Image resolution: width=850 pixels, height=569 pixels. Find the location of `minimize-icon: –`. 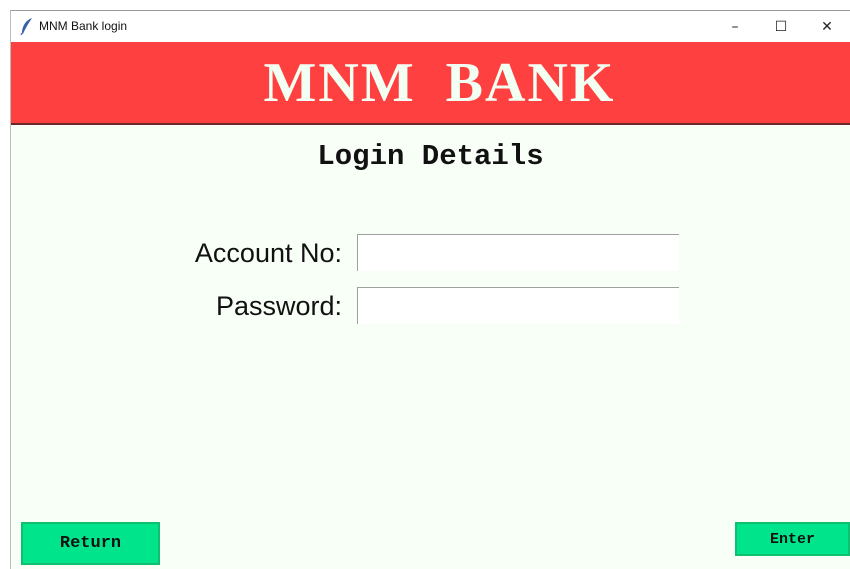

minimize-icon: – is located at coordinates (735, 26).